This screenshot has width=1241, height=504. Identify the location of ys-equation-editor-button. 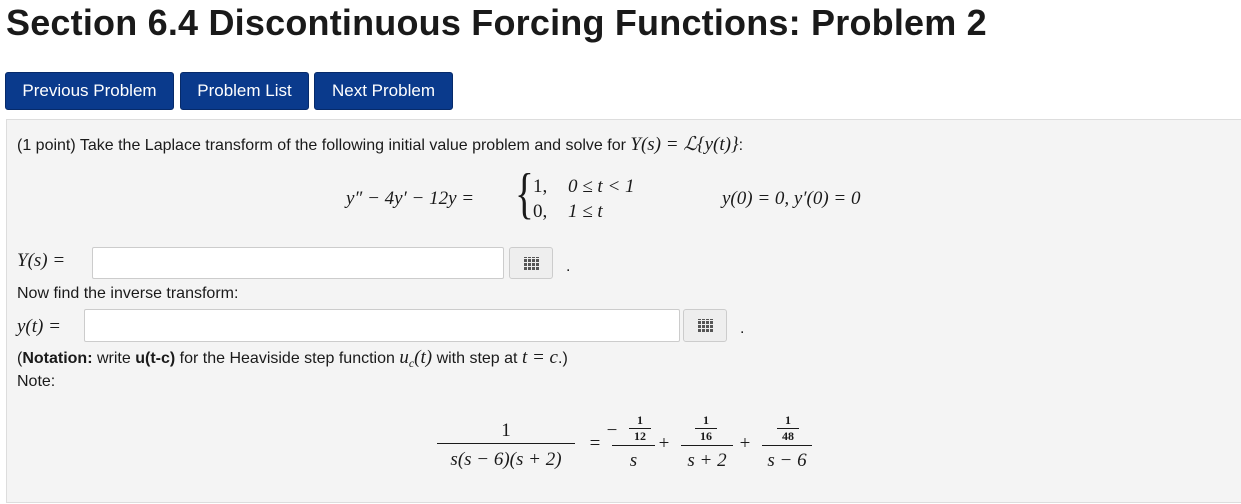
(531, 263).